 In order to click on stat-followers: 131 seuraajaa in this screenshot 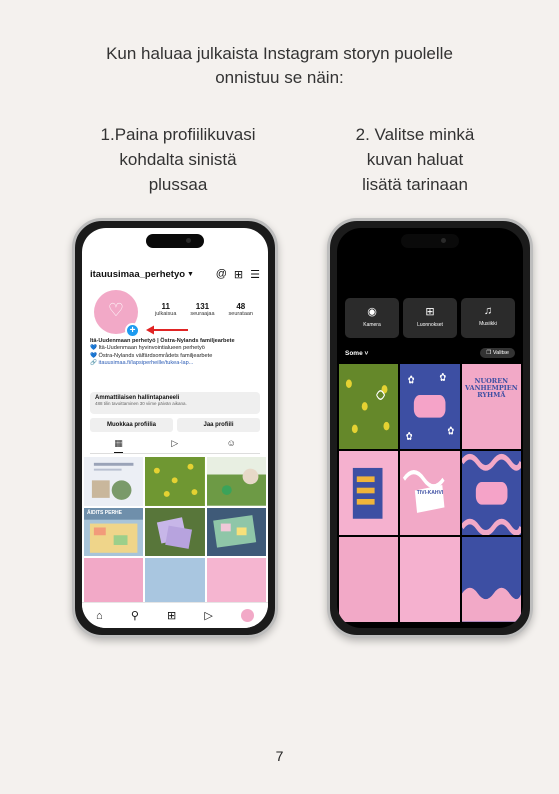, I will do `click(202, 309)`.